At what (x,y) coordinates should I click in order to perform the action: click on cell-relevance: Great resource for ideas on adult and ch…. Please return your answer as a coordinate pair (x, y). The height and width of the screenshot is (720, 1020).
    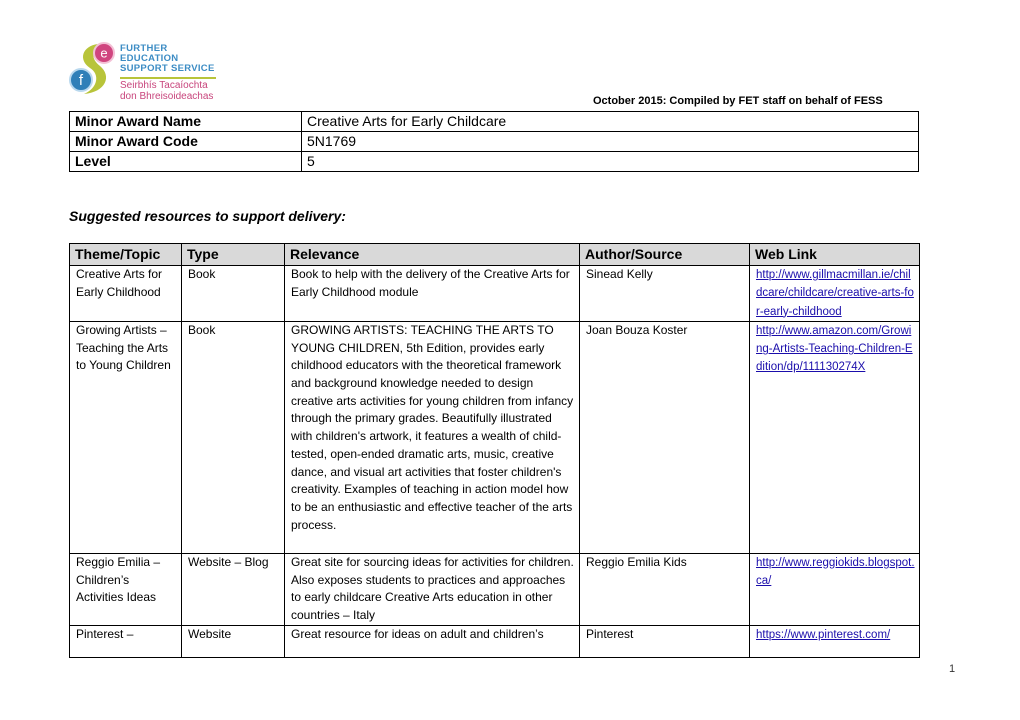
    Looking at the image, I should click on (432, 641).